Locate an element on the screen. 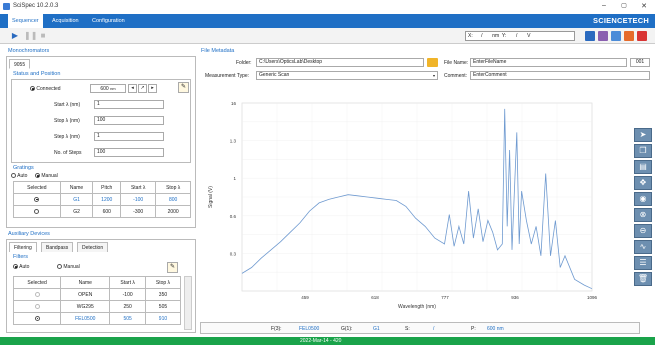 The width and height of the screenshot is (655, 345). monochromators-title: Monochromators is located at coordinates (29, 51).